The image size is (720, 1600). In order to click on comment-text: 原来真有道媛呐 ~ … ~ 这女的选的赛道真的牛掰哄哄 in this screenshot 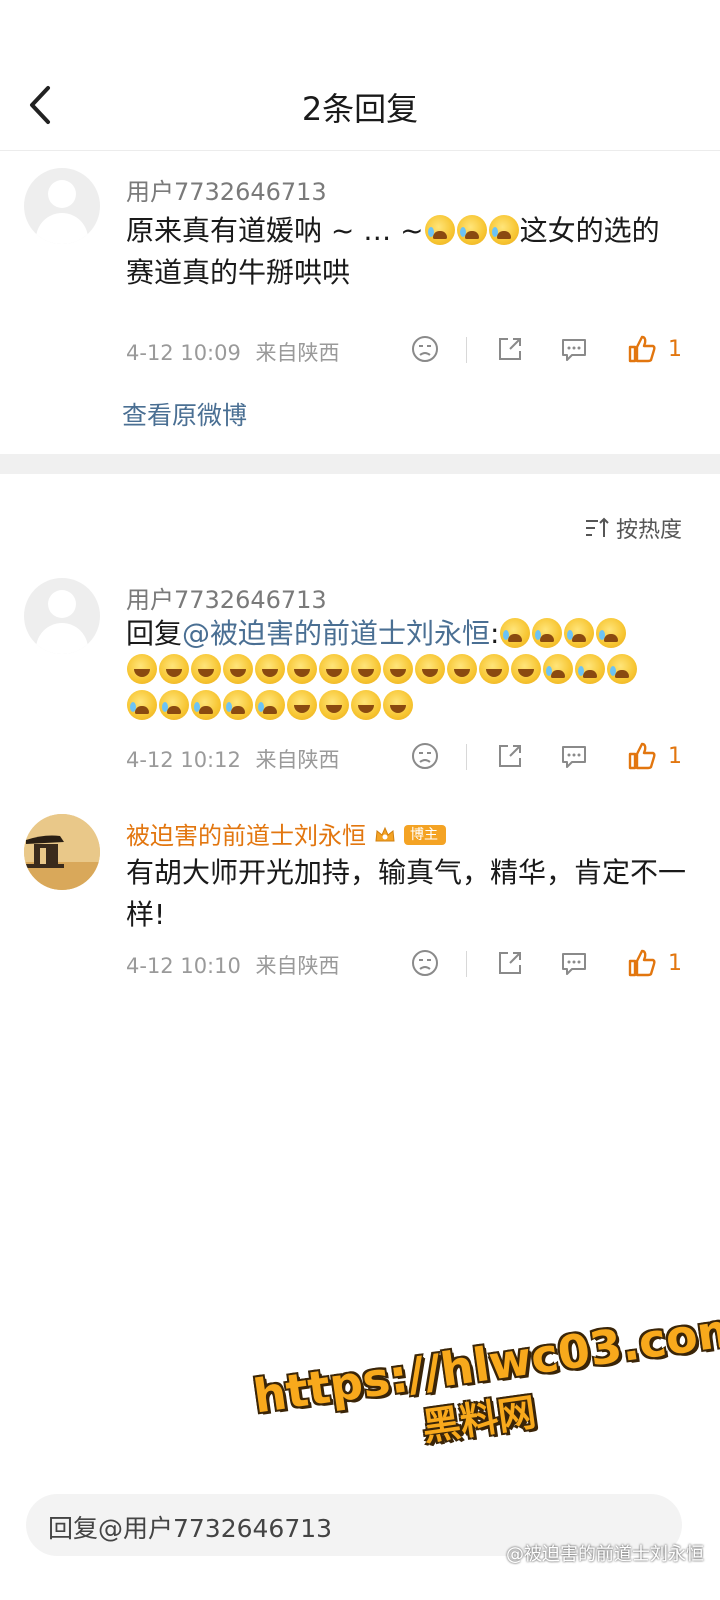, I will do `click(406, 252)`.